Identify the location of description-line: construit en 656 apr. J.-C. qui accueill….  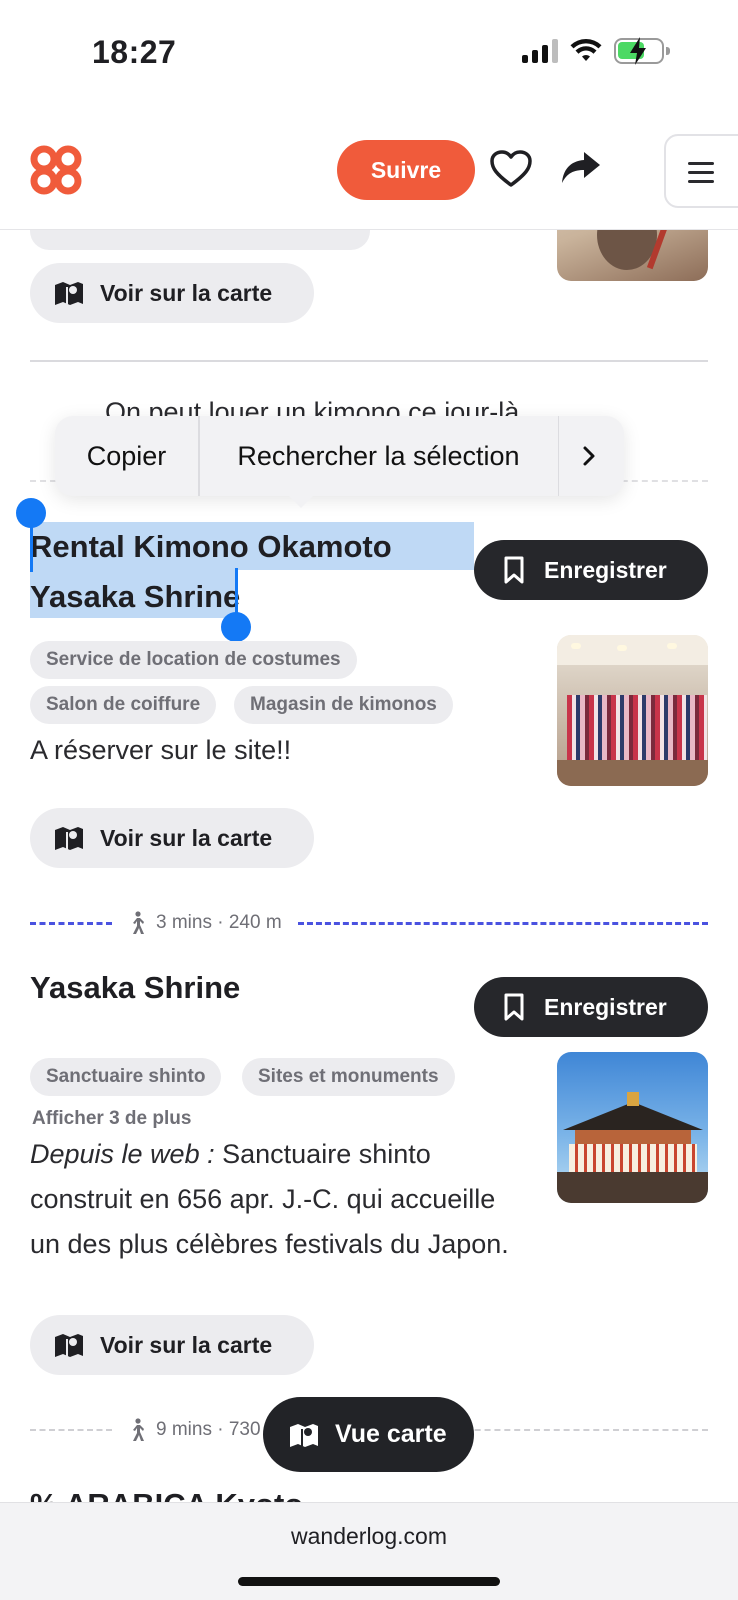
(263, 1199).